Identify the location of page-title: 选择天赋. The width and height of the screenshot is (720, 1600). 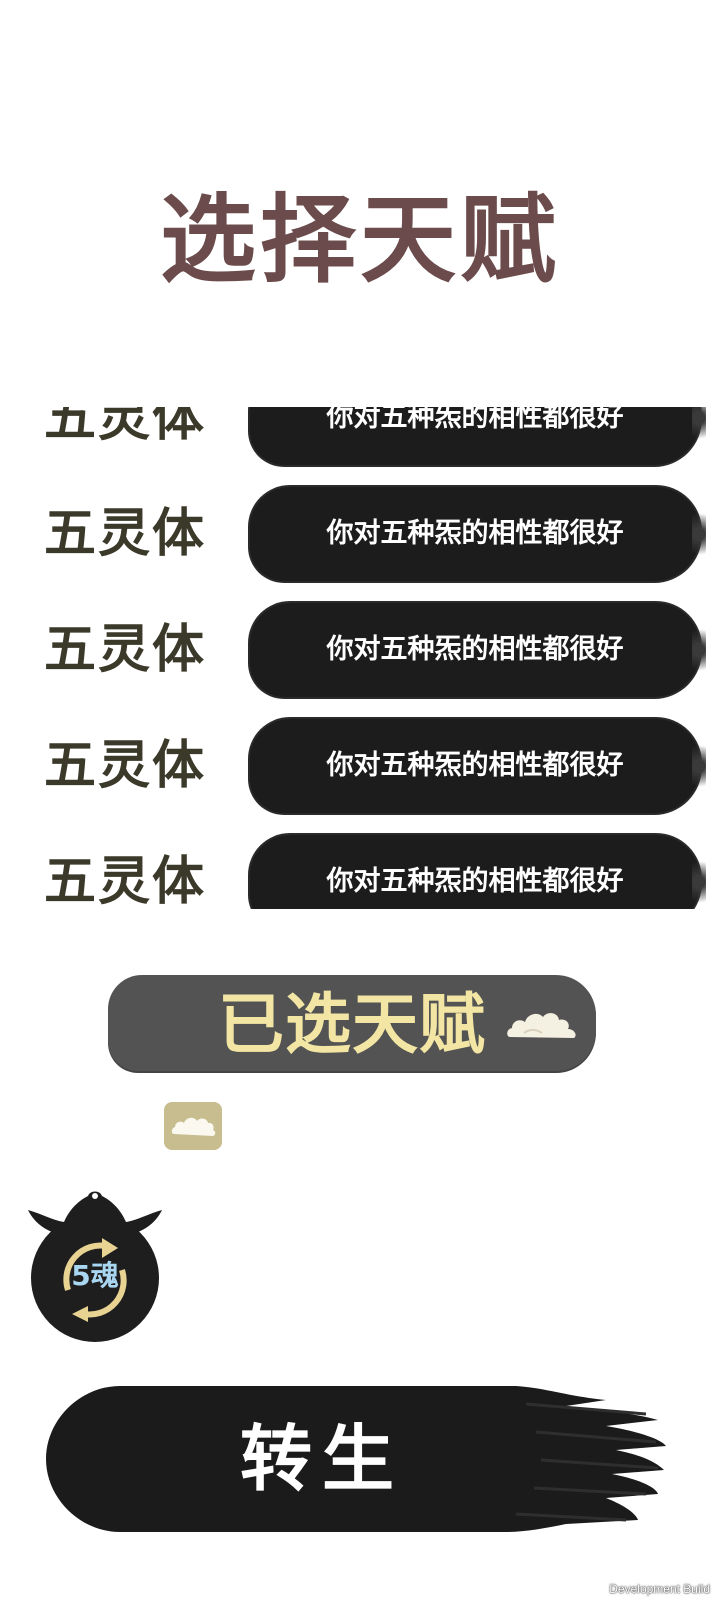
(360, 240).